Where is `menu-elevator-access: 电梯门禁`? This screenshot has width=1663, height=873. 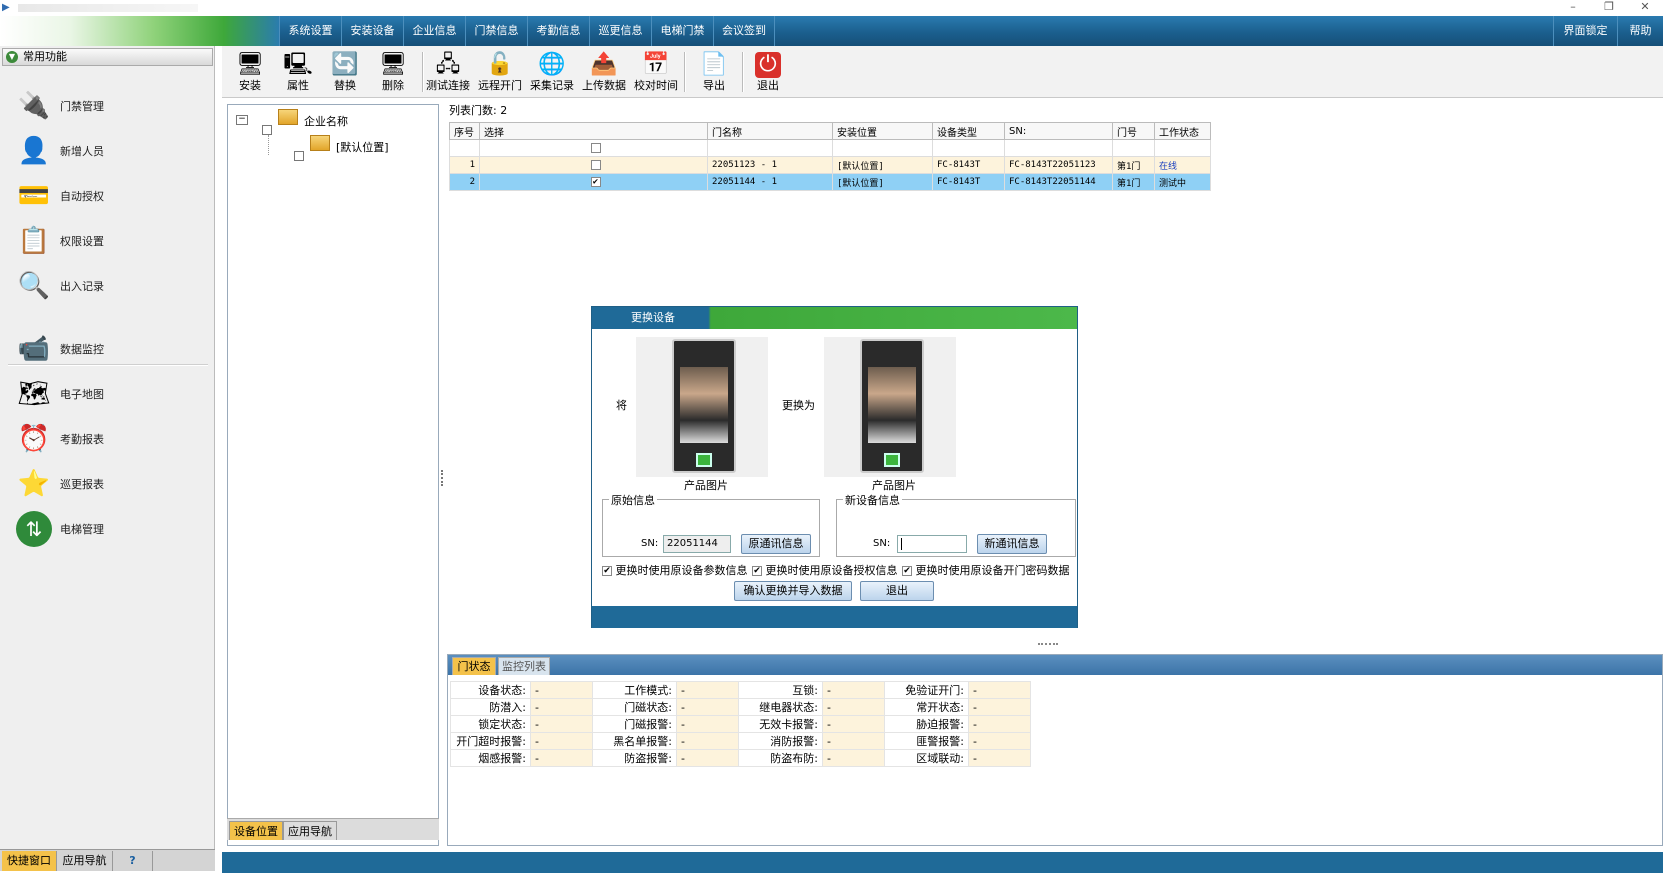
menu-elevator-access: 电梯门禁 is located at coordinates (682, 31).